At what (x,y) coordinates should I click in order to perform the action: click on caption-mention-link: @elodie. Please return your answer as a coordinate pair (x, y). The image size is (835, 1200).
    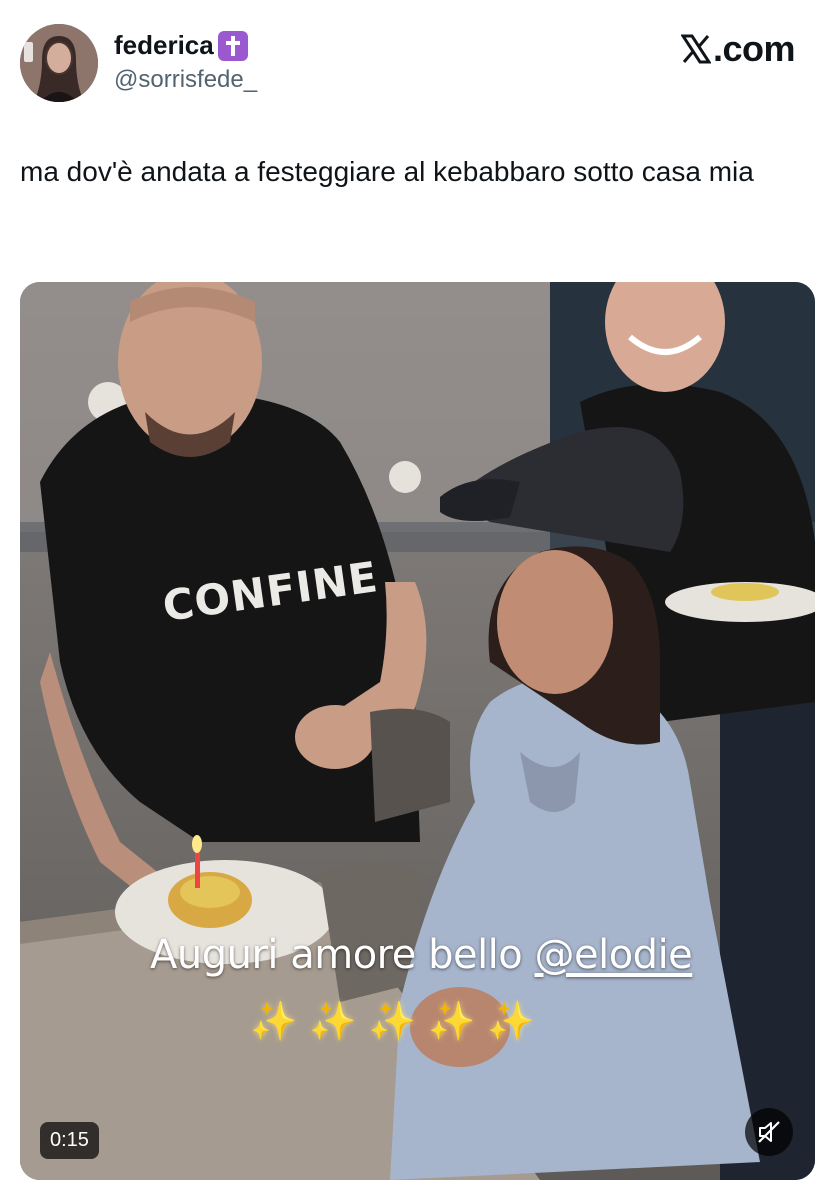
    Looking at the image, I should click on (613, 955).